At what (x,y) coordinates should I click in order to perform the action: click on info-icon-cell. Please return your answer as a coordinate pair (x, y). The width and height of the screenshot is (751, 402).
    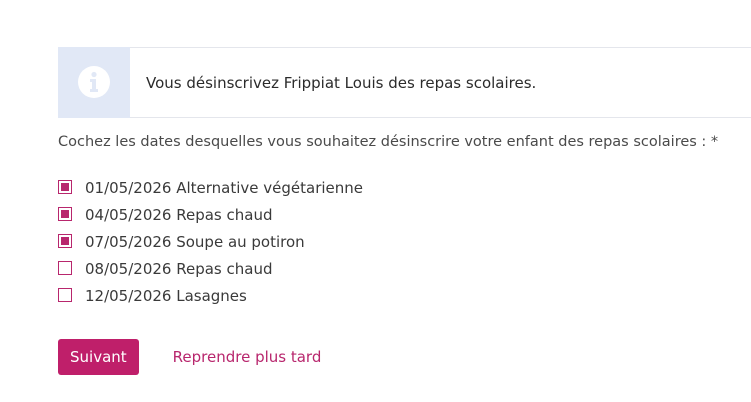
    Looking at the image, I should click on (94, 82).